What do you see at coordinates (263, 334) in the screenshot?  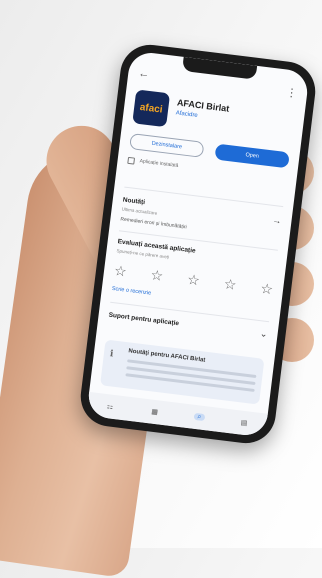 I see `chevron-down-icon: ⌄` at bounding box center [263, 334].